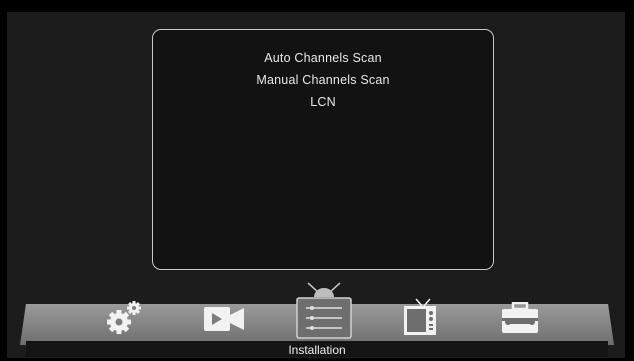 The height and width of the screenshot is (361, 634). I want to click on selected-dock-label: Installation, so click(317, 350).